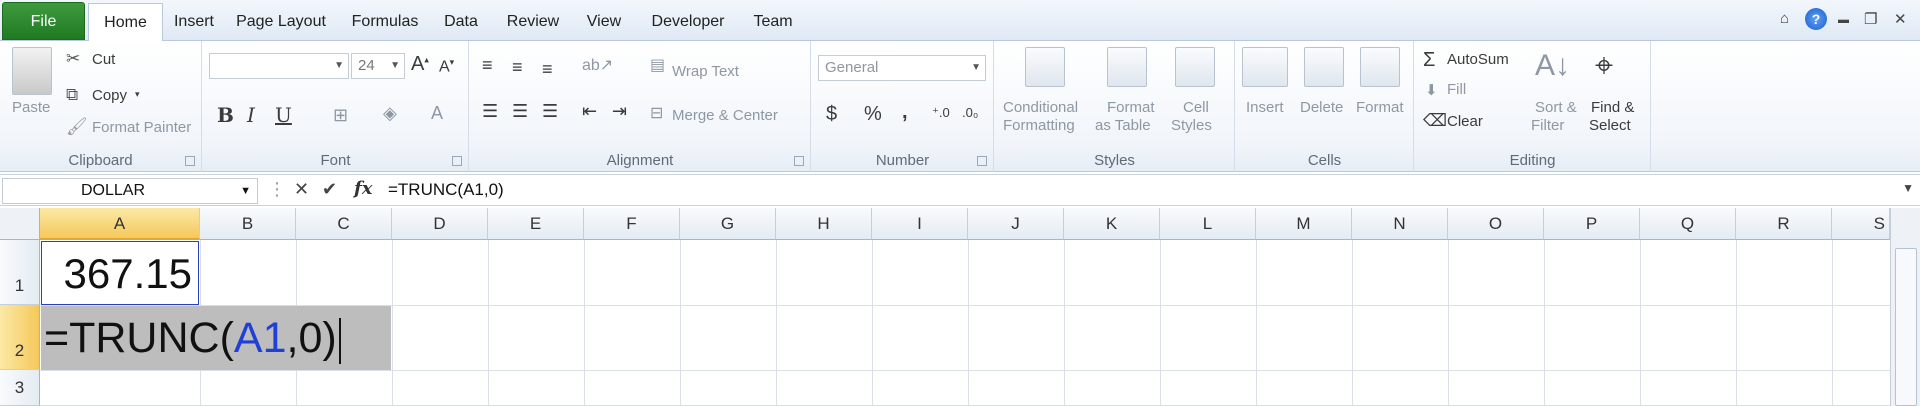 This screenshot has height=406, width=1920. Describe the element at coordinates (1045, 67) in the screenshot. I see `conditional-formatting-icon` at that location.